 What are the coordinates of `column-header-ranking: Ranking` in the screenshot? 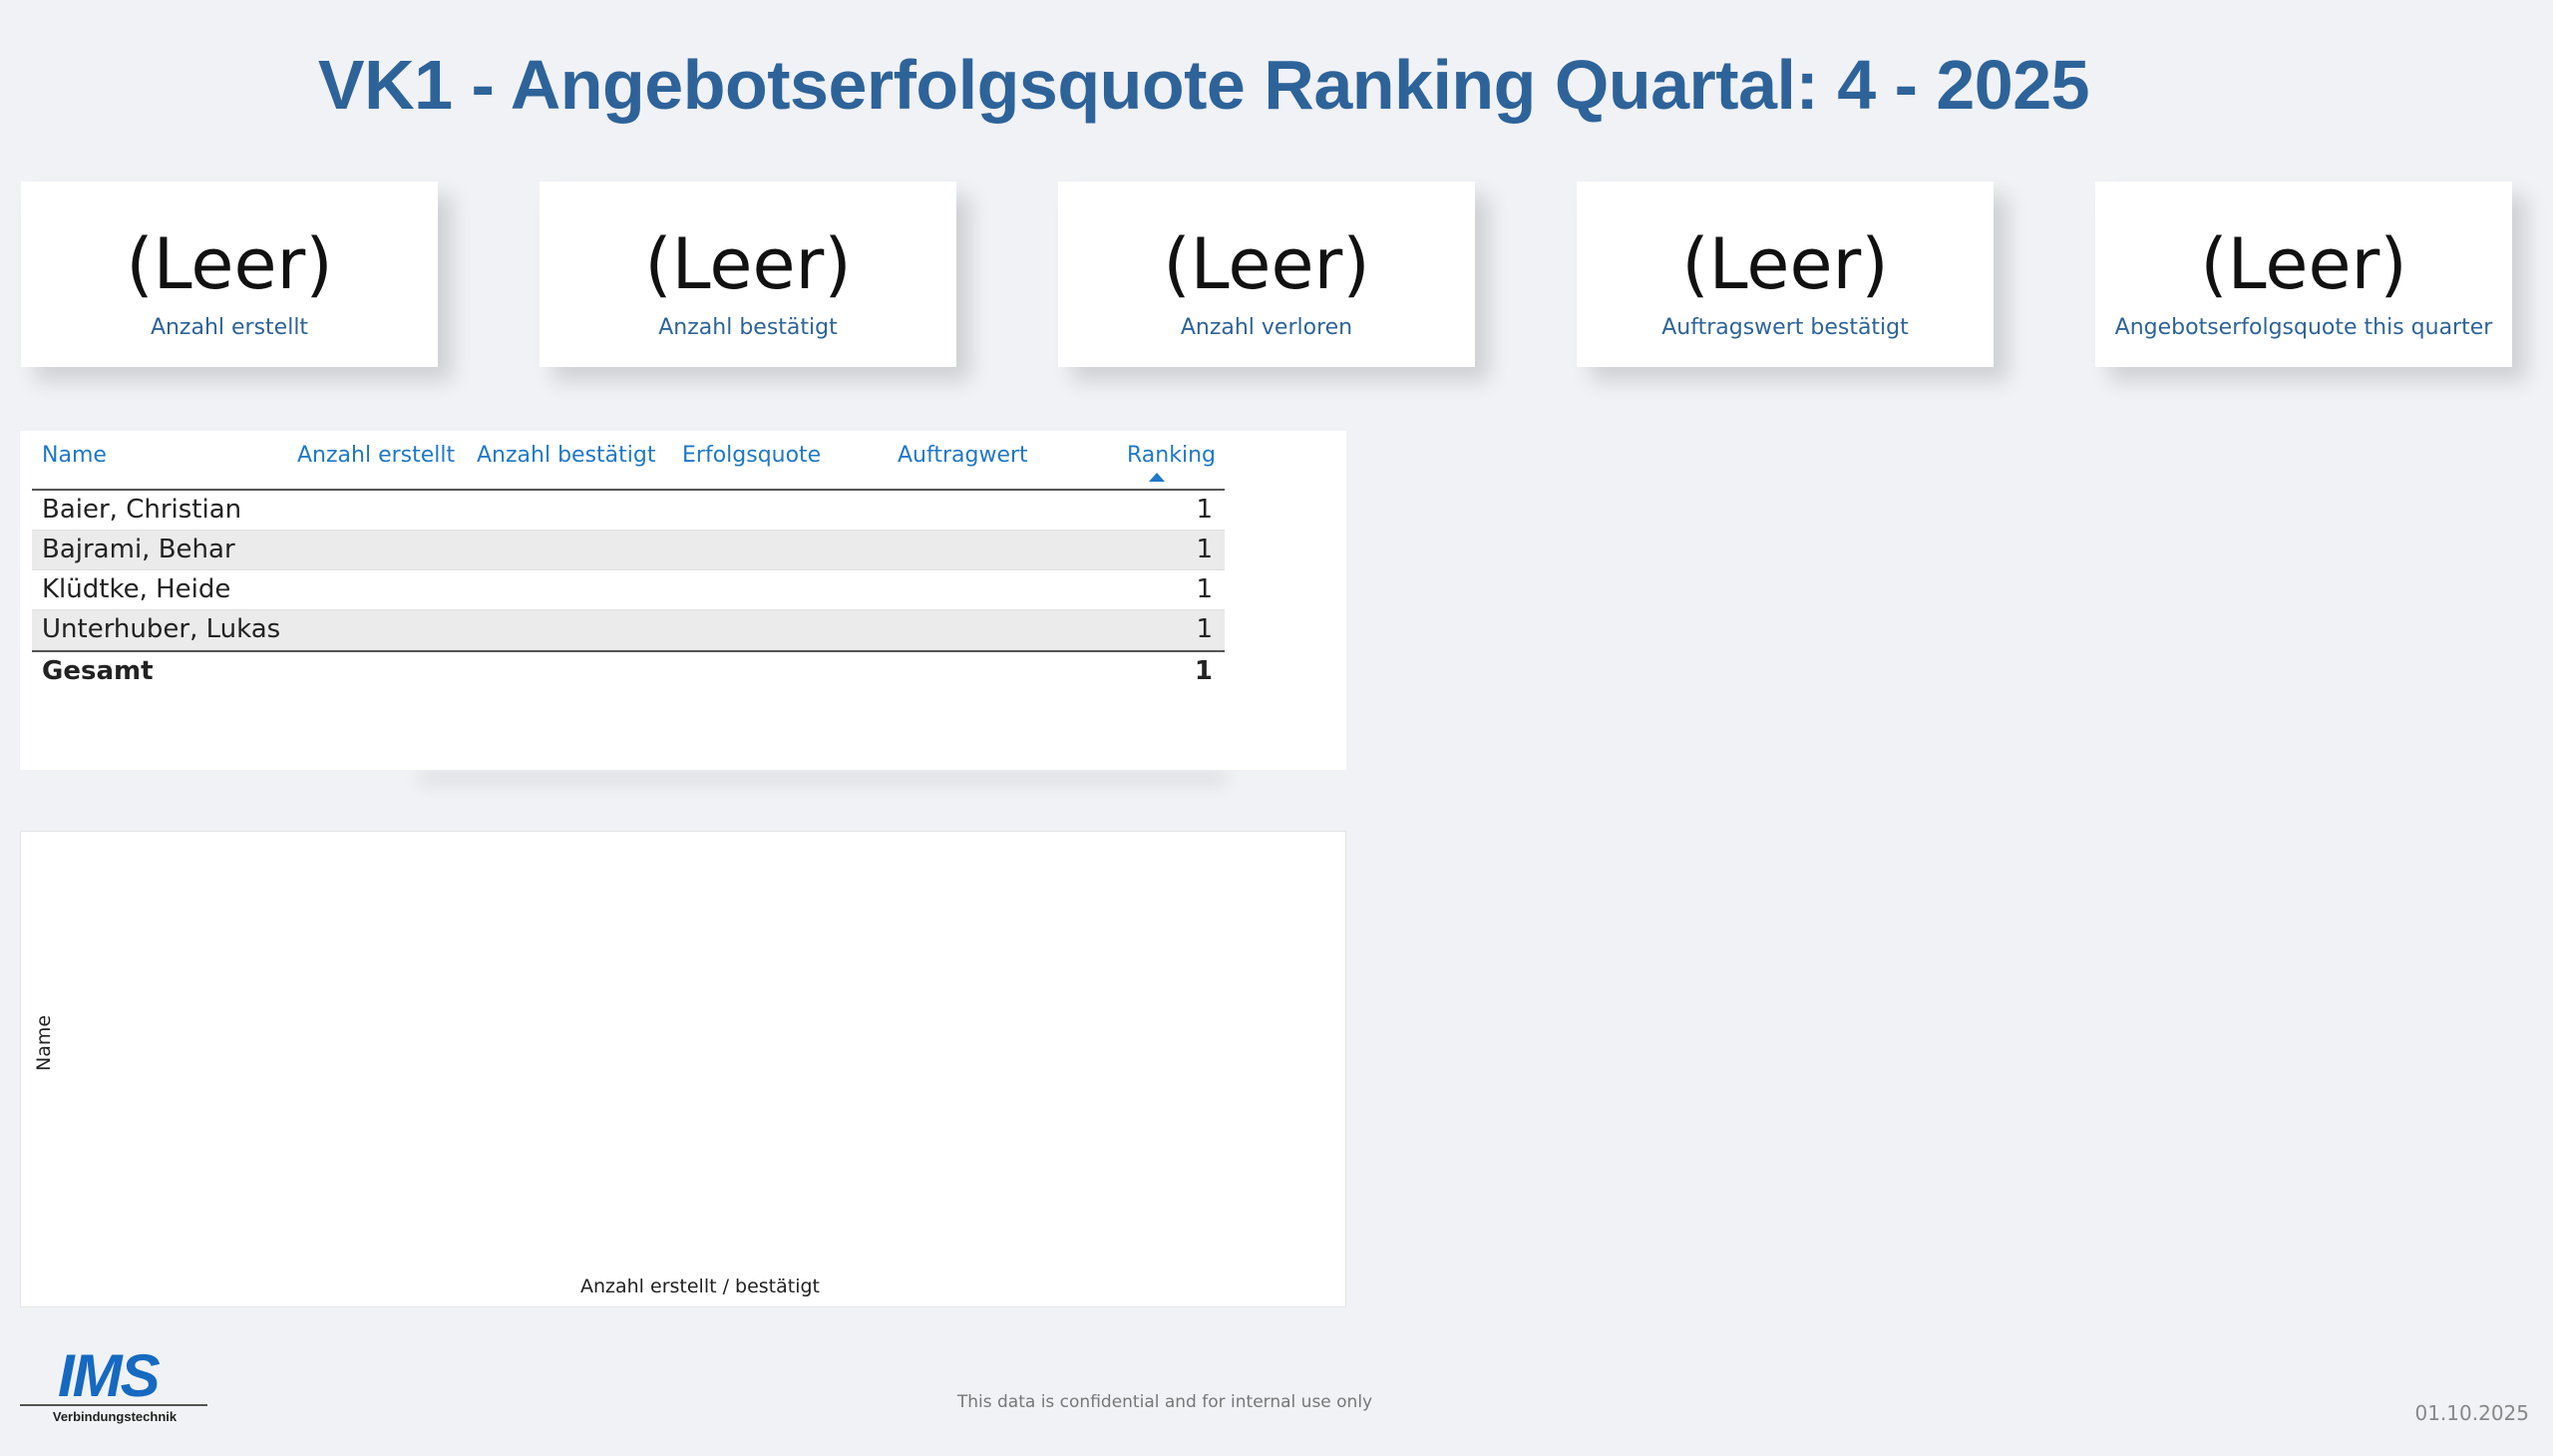 It's located at (1172, 455).